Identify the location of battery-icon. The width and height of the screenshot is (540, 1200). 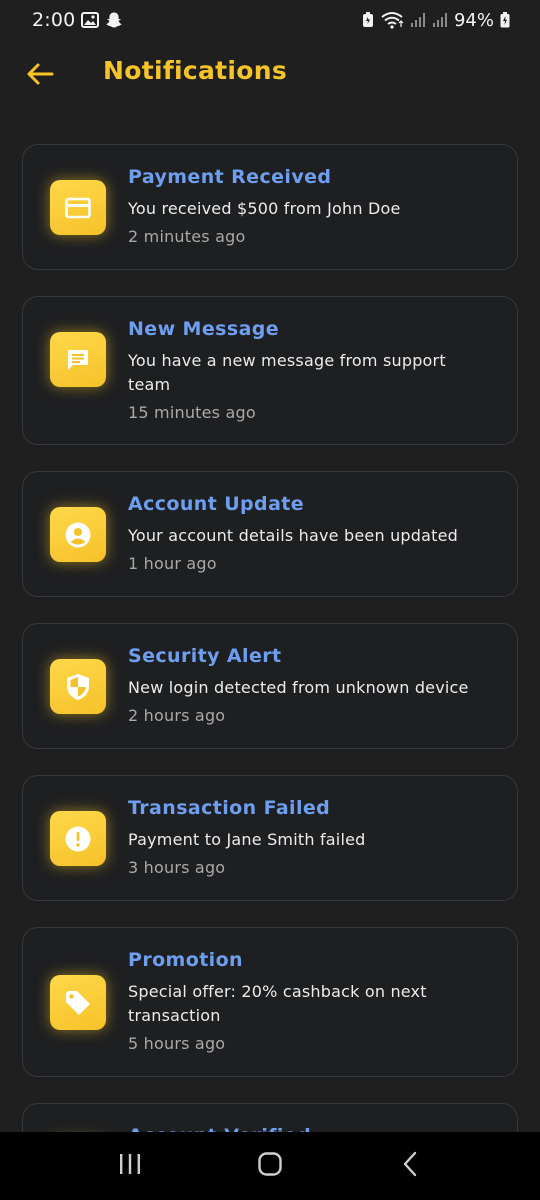
(505, 20).